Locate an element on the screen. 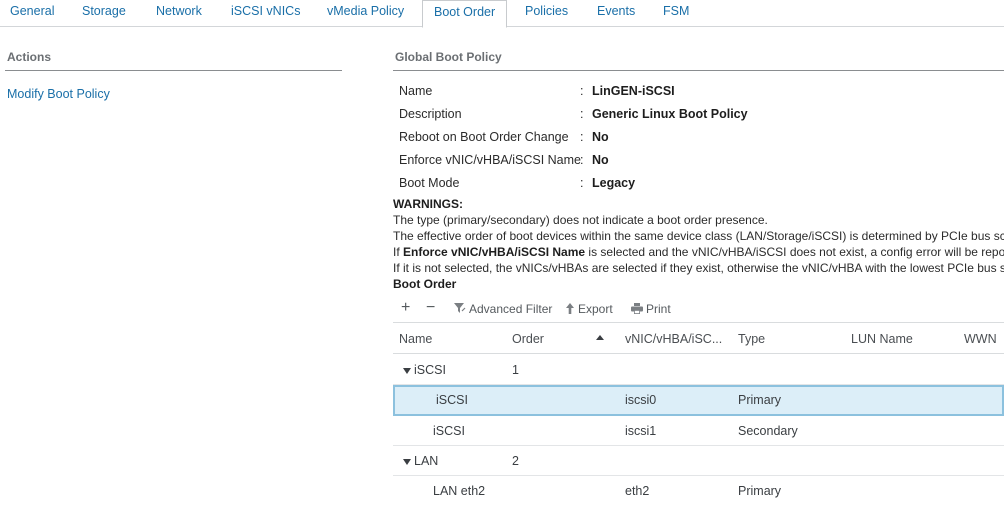  tab-boot-order: Boot Order is located at coordinates (465, 14).